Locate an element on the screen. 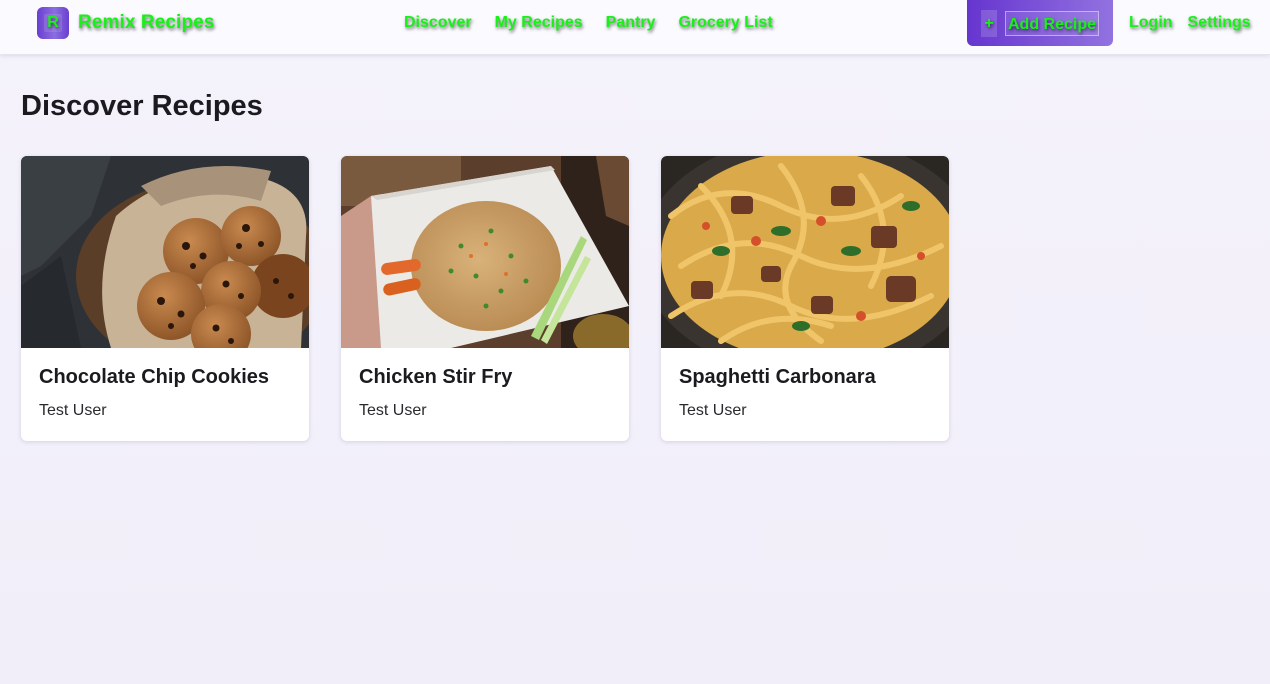 This screenshot has width=1270, height=684. main-nav: Discover My Recipes Pantry Grocery List is located at coordinates (588, 23).